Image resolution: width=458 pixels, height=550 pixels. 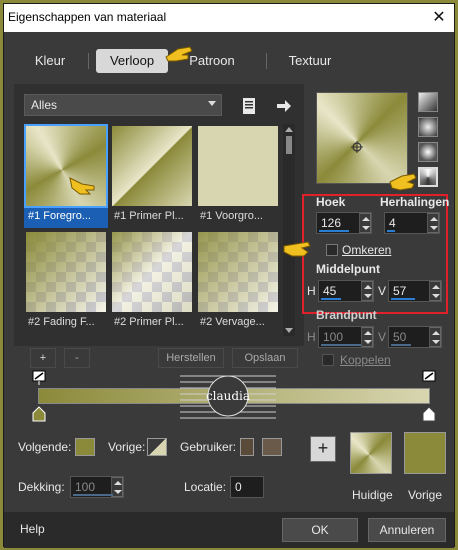 I want to click on follow-swatch, so click(x=85, y=447).